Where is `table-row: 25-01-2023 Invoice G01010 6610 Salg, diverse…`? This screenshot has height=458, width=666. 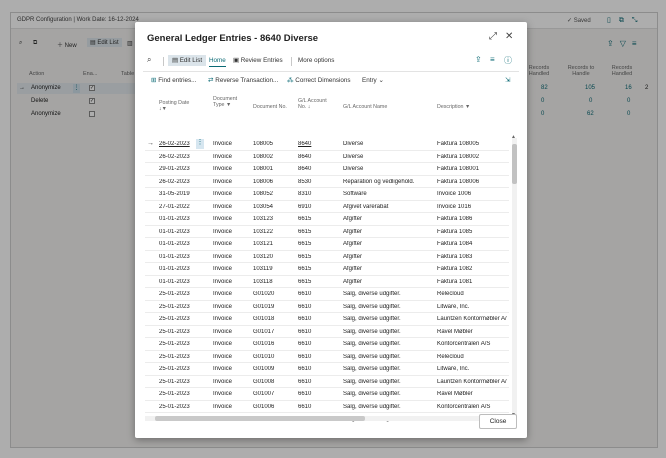
table-row: 25-01-2023 Invoice G01010 6610 Salg, diverse… is located at coordinates (327, 357).